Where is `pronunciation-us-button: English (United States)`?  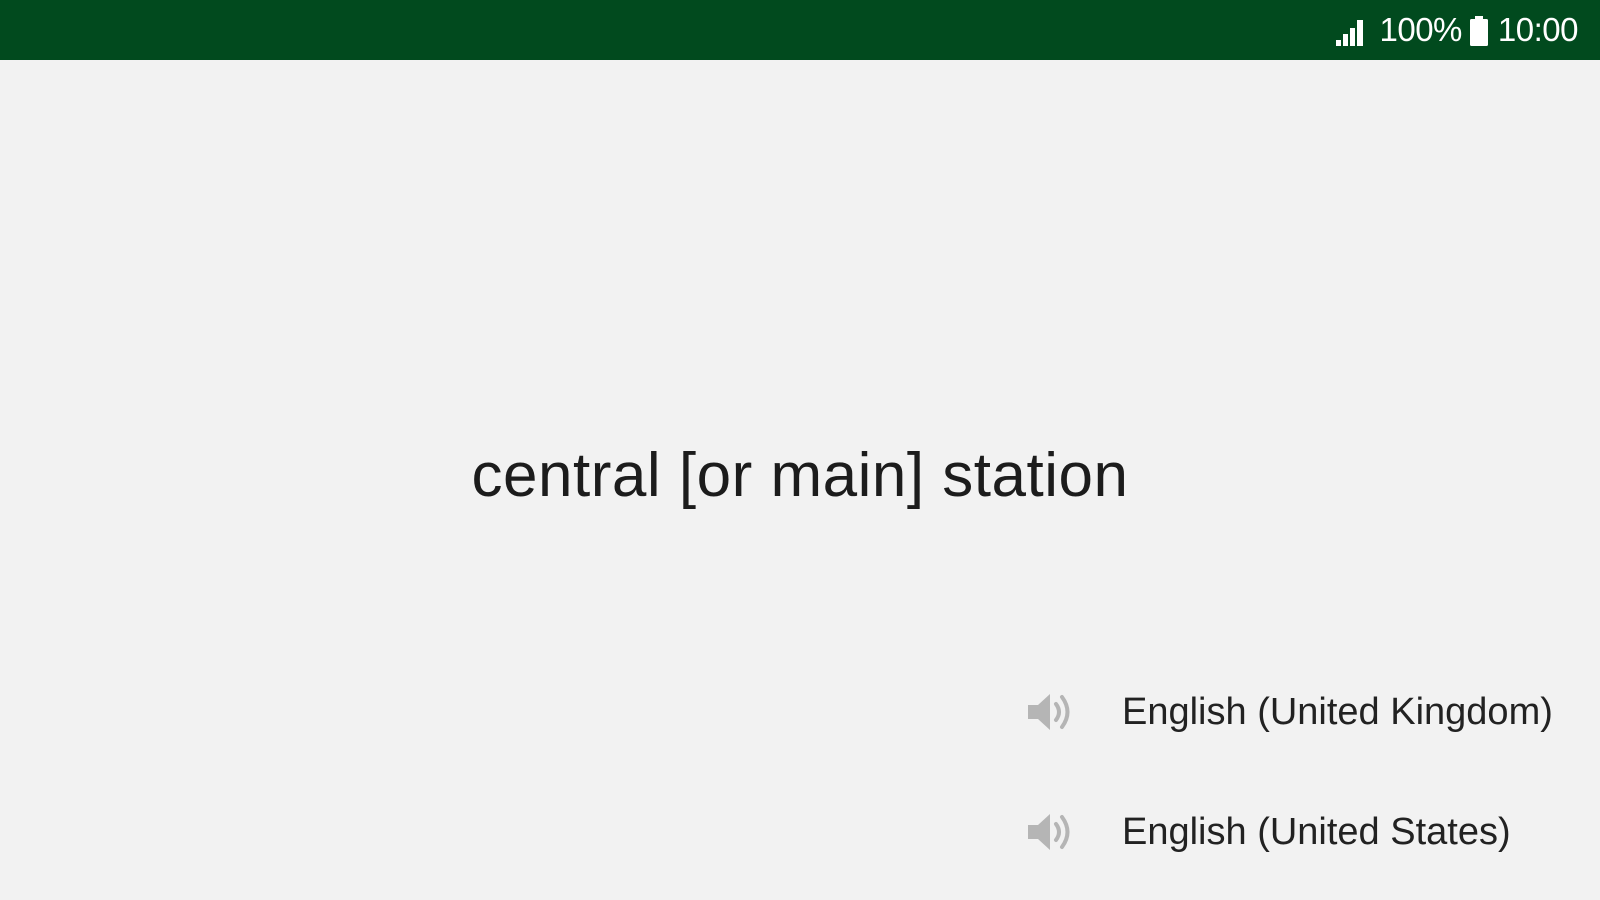 pronunciation-us-button: English (United States) is located at coordinates (1267, 832).